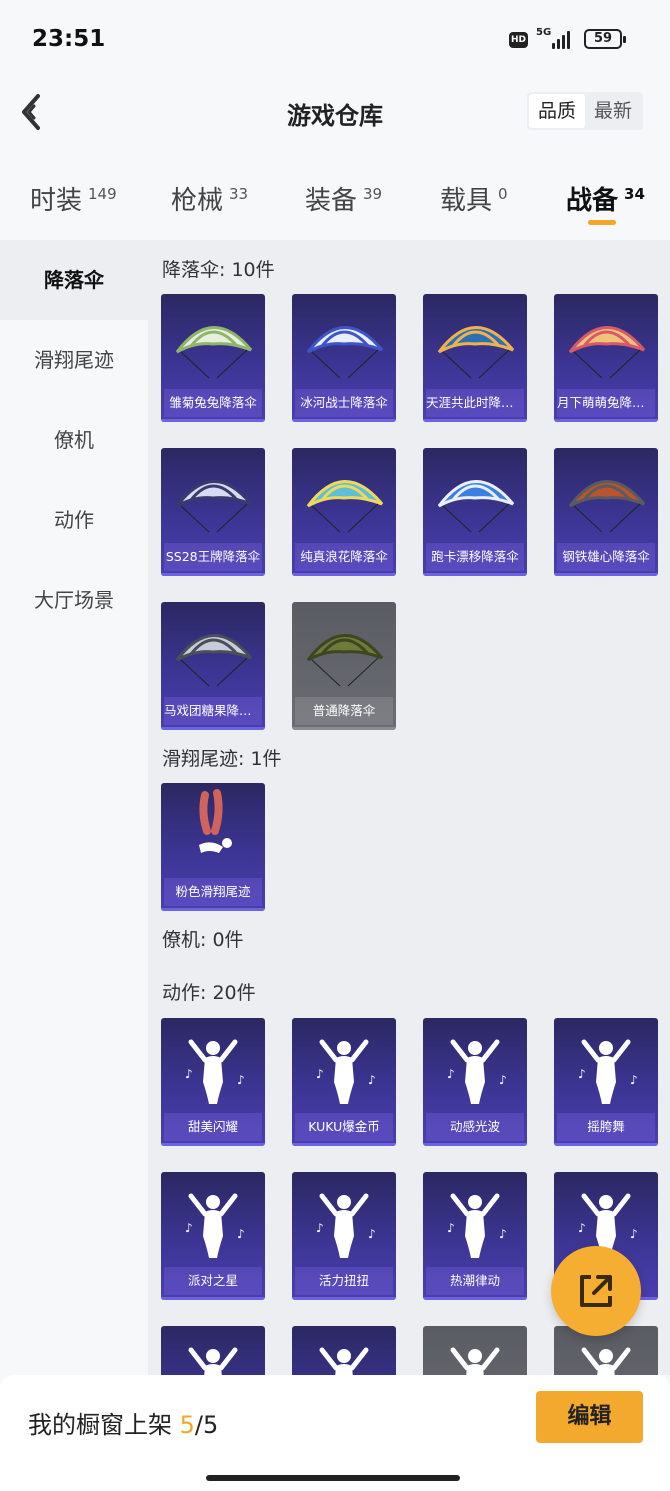 This screenshot has height=1491, width=670. Describe the element at coordinates (557, 111) in the screenshot. I see `sort-quality-button: 品质` at that location.